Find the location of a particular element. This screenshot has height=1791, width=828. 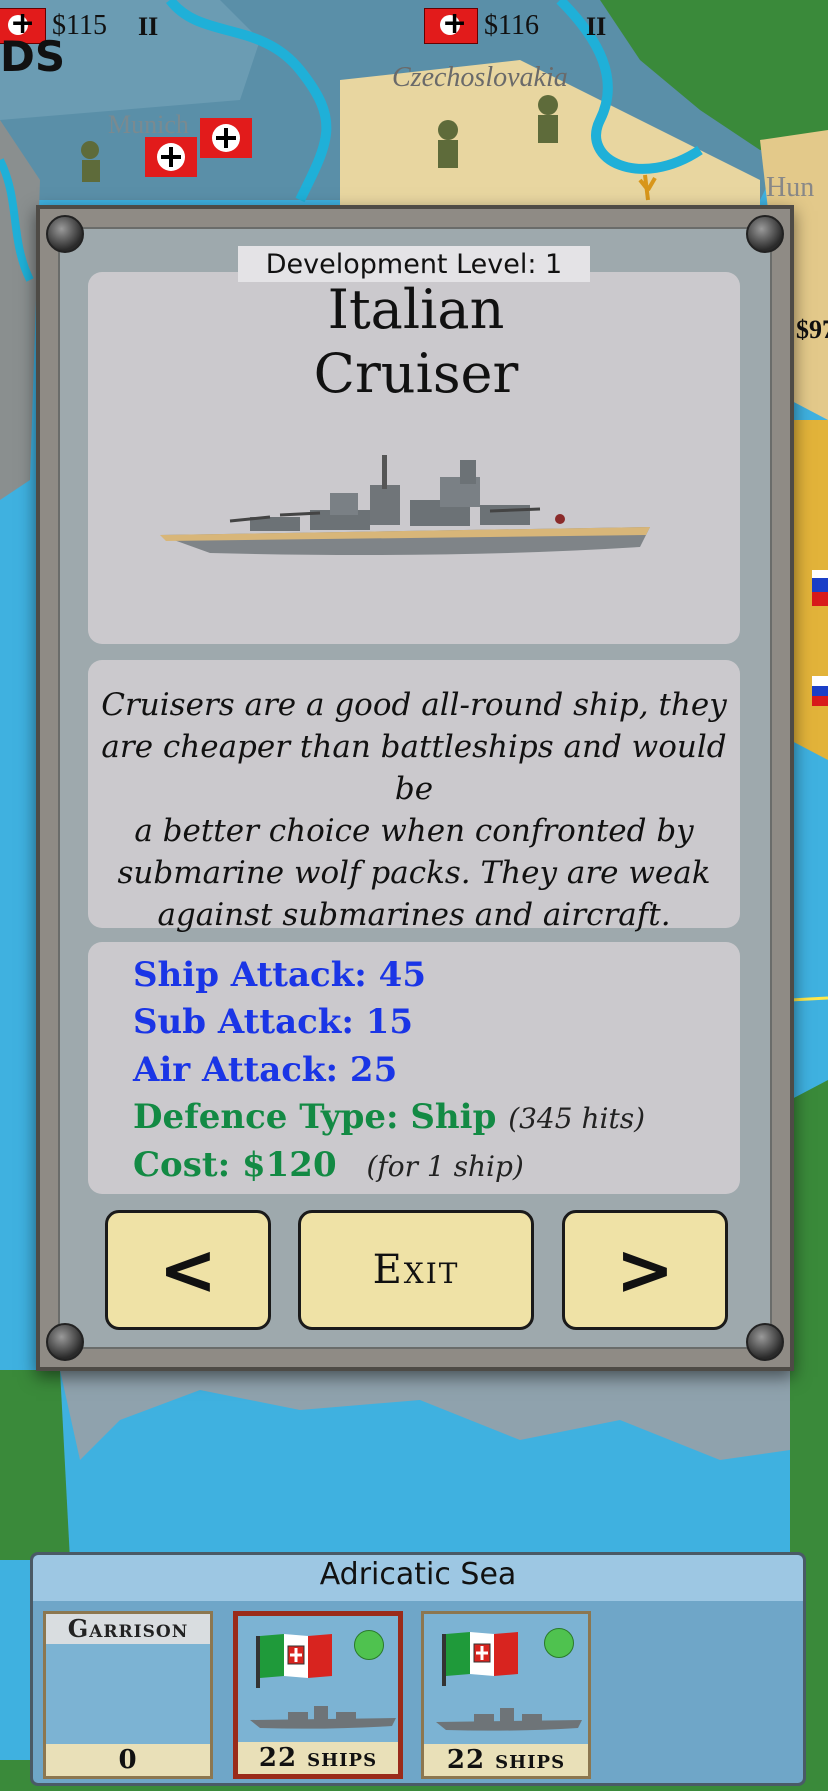

garrison-card: Garrison 0 is located at coordinates (128, 1695).